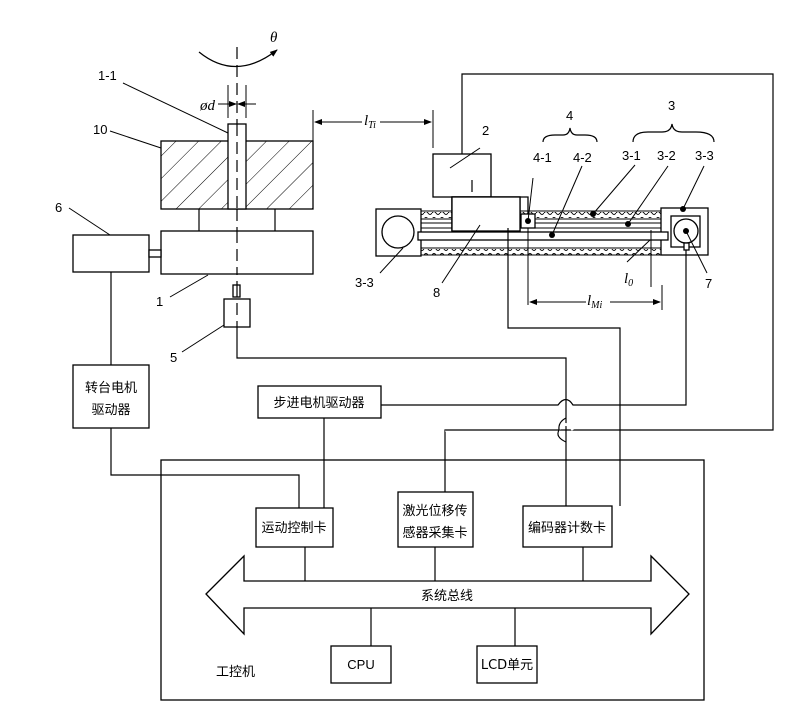  Describe the element at coordinates (274, 38) in the screenshot. I see `rotation-angle-label: θ` at that location.